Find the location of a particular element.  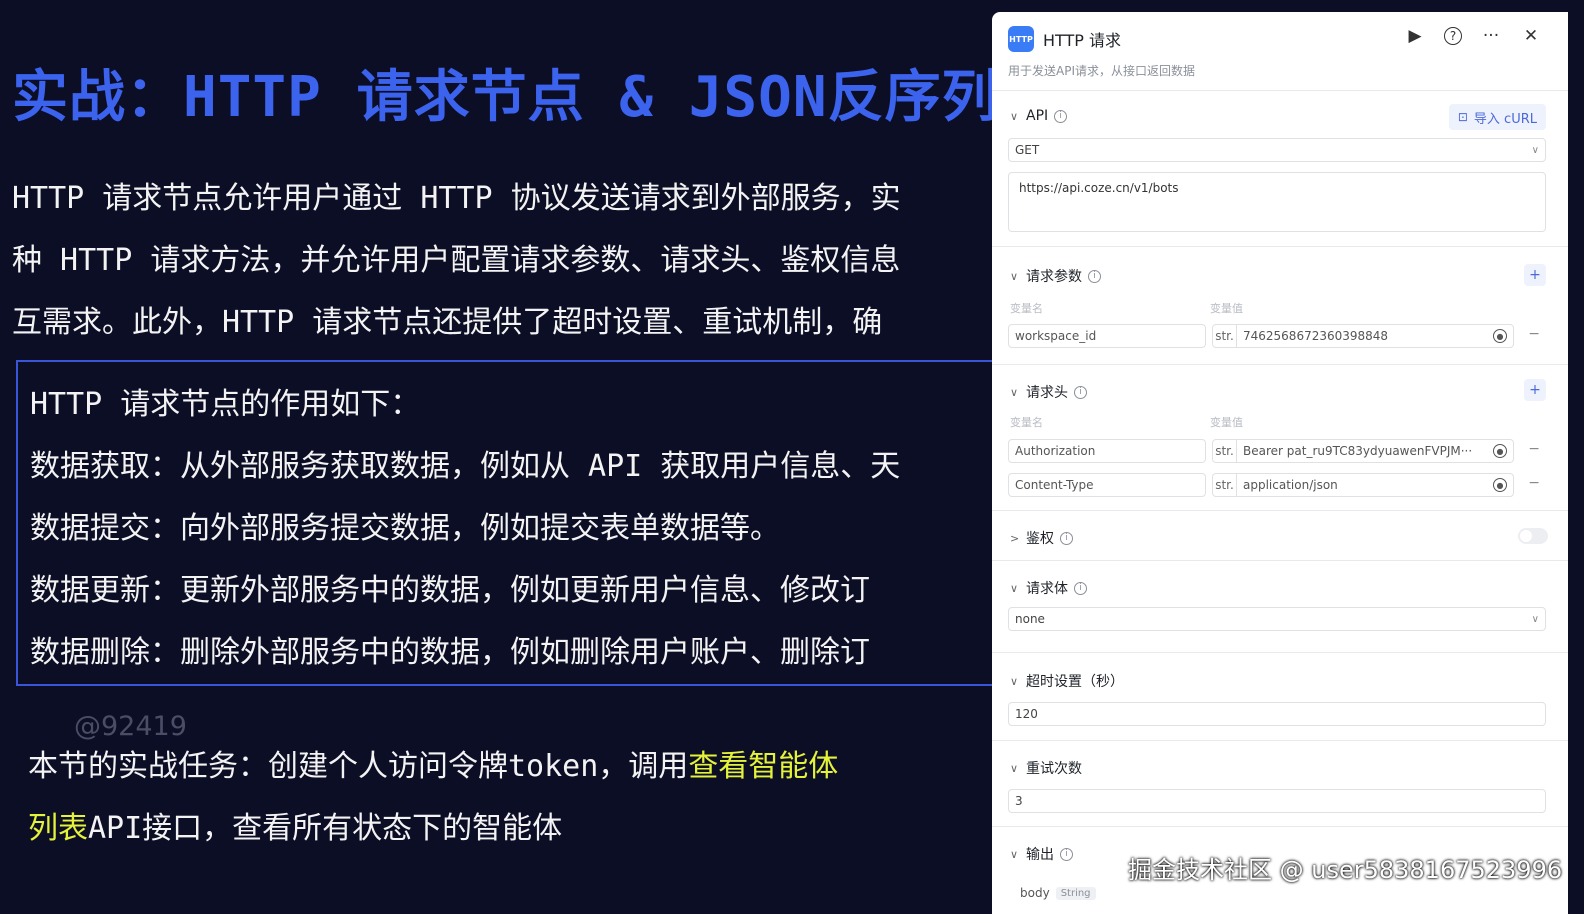

output-name: body is located at coordinates (1035, 893).